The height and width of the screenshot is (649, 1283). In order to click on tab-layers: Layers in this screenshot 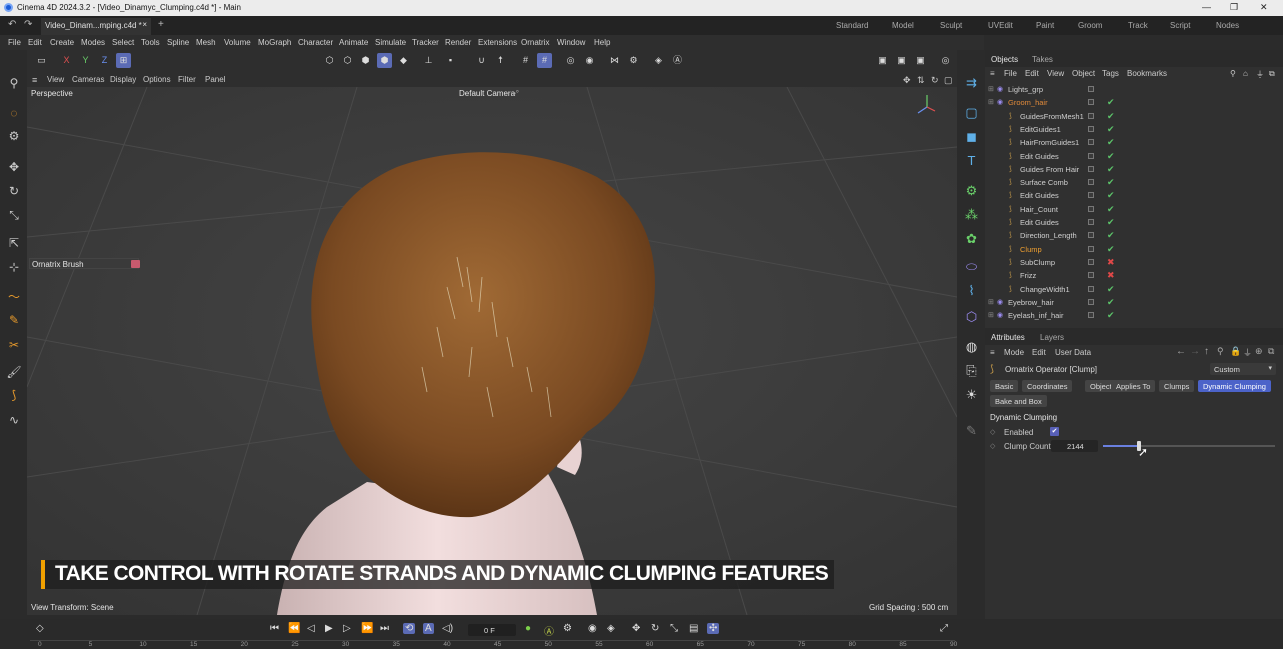, I will do `click(1052, 337)`.